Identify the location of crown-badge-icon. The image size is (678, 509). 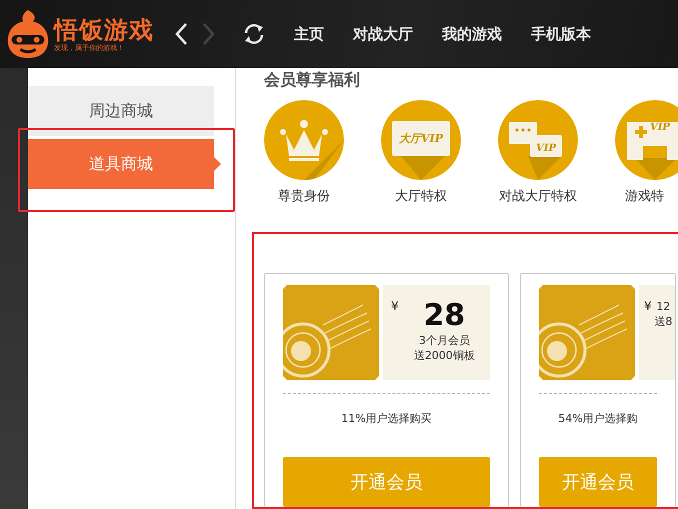
(304, 140).